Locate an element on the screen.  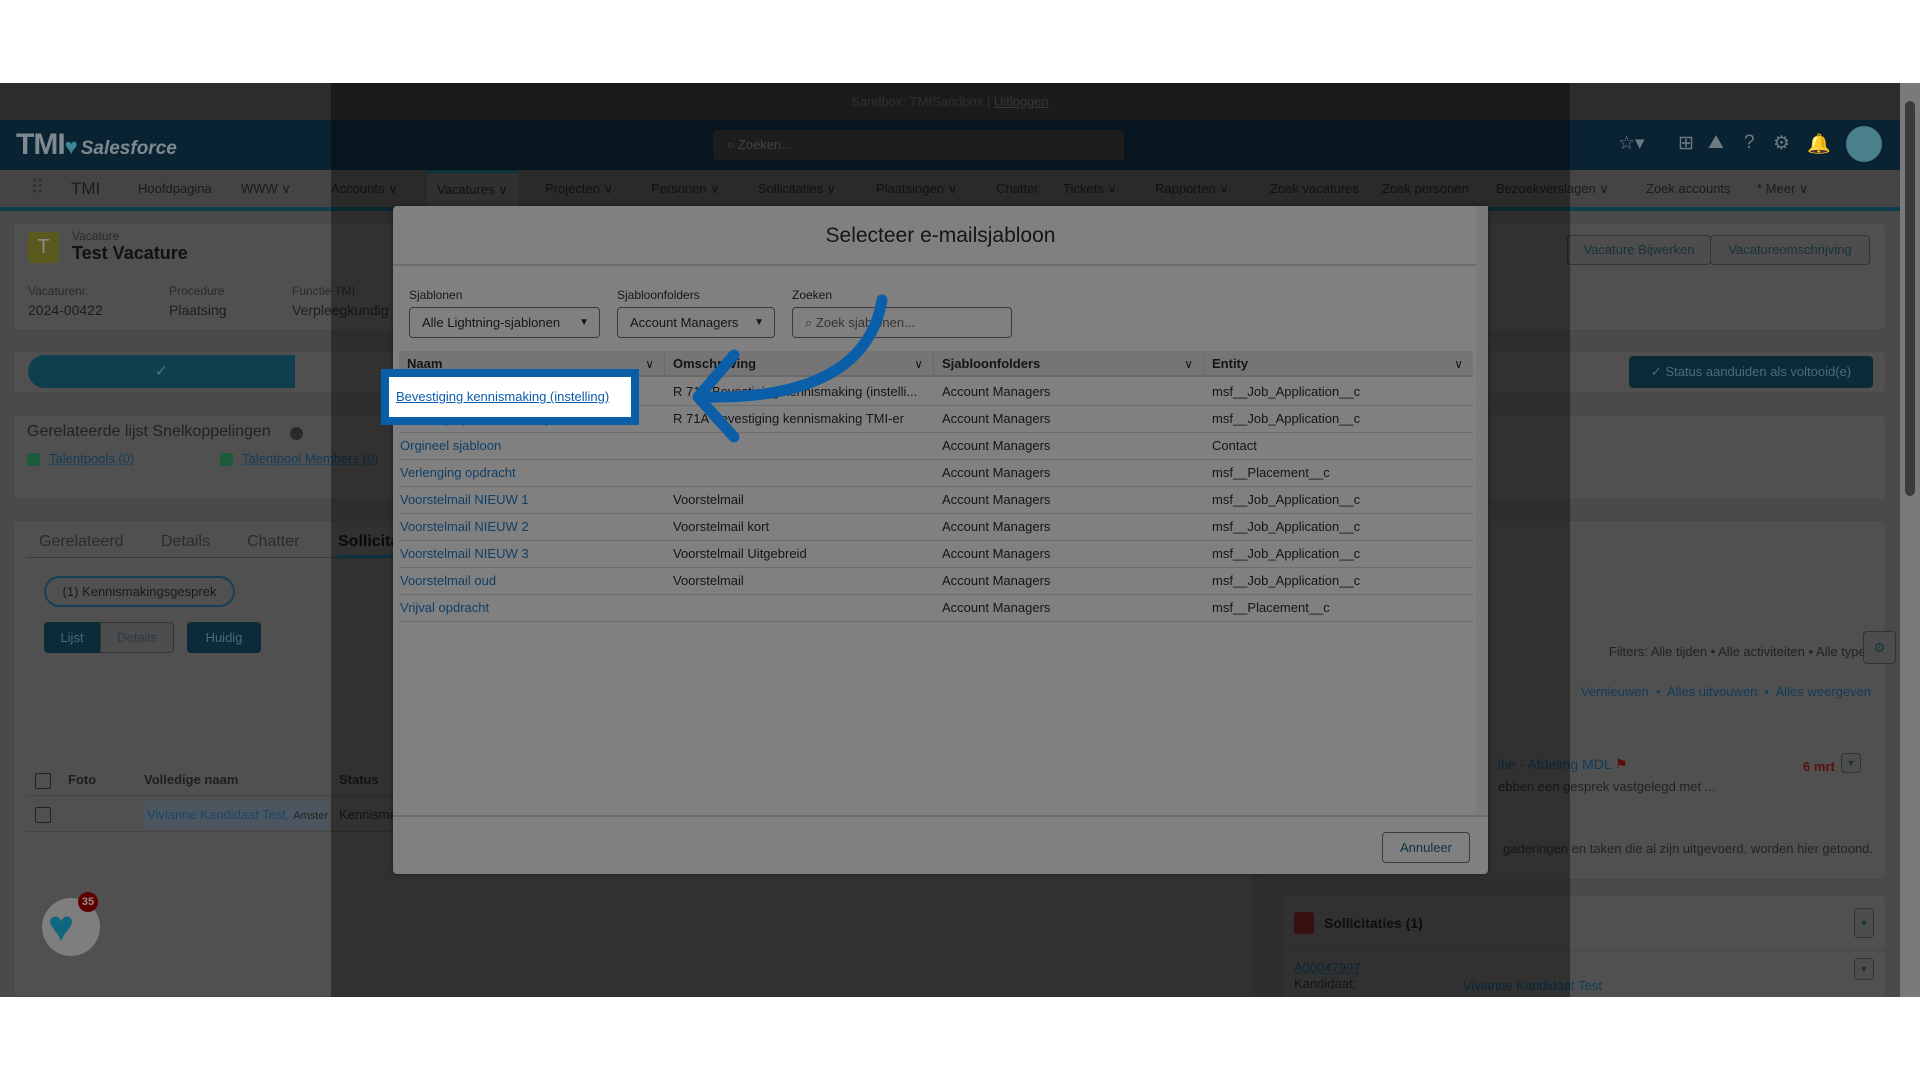
annotation-arrow is located at coordinates (790, 368).